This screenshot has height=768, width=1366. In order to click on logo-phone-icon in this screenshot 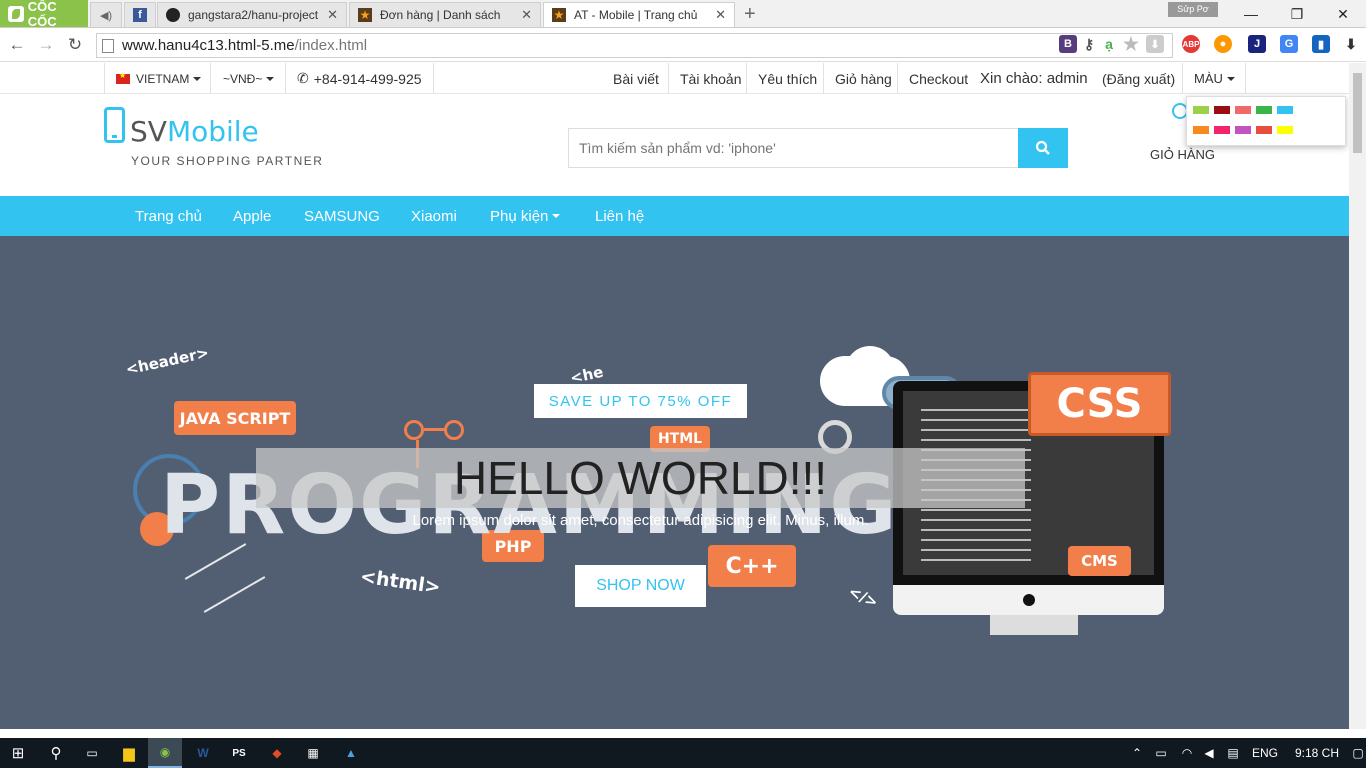, I will do `click(114, 125)`.